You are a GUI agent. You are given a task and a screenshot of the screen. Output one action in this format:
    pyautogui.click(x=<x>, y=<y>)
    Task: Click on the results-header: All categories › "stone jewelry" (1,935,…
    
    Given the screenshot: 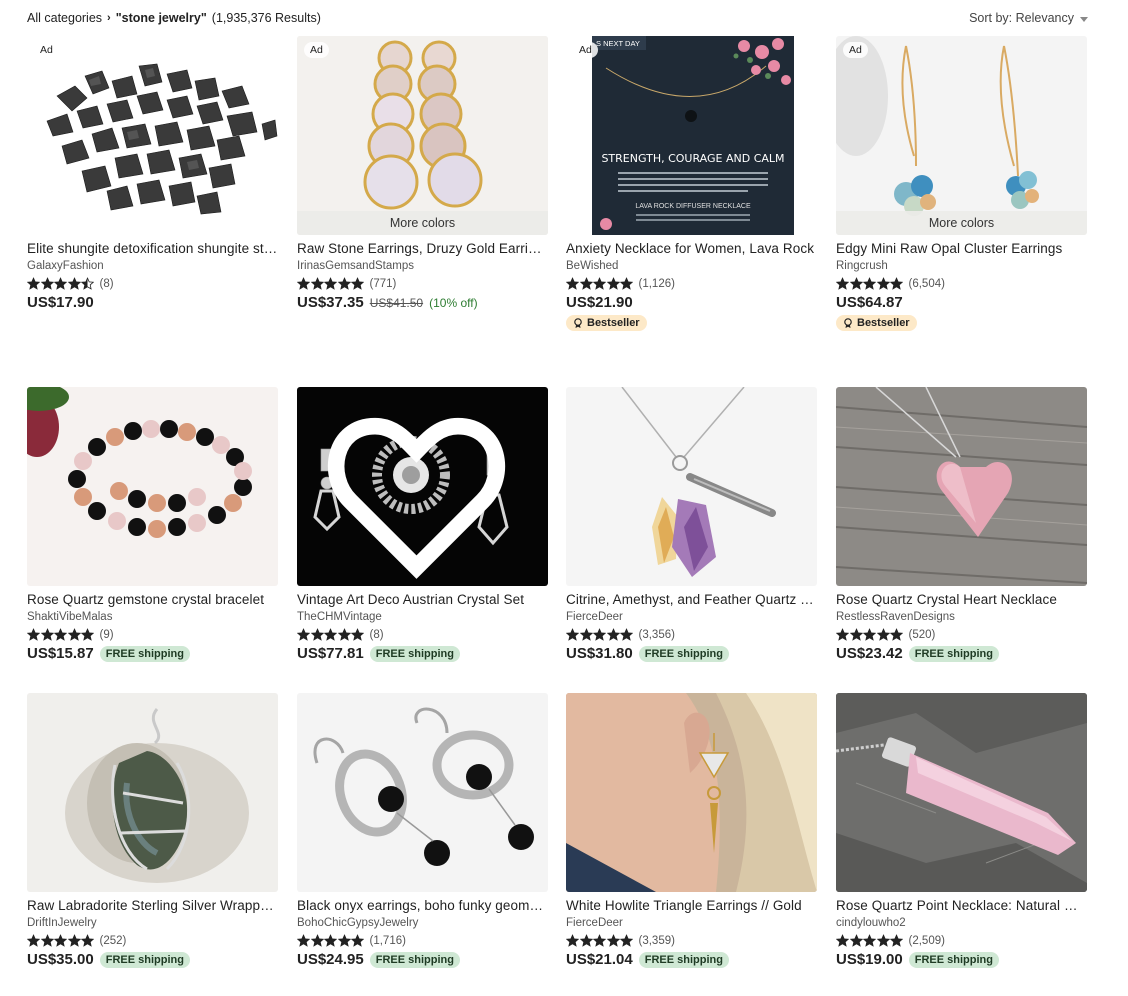 What is the action you would take?
    pyautogui.click(x=557, y=18)
    